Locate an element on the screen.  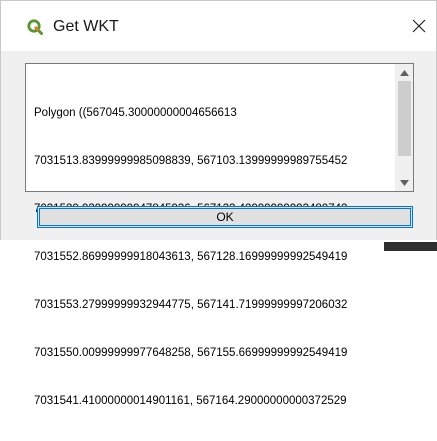
ok-button: OK is located at coordinates (225, 217).